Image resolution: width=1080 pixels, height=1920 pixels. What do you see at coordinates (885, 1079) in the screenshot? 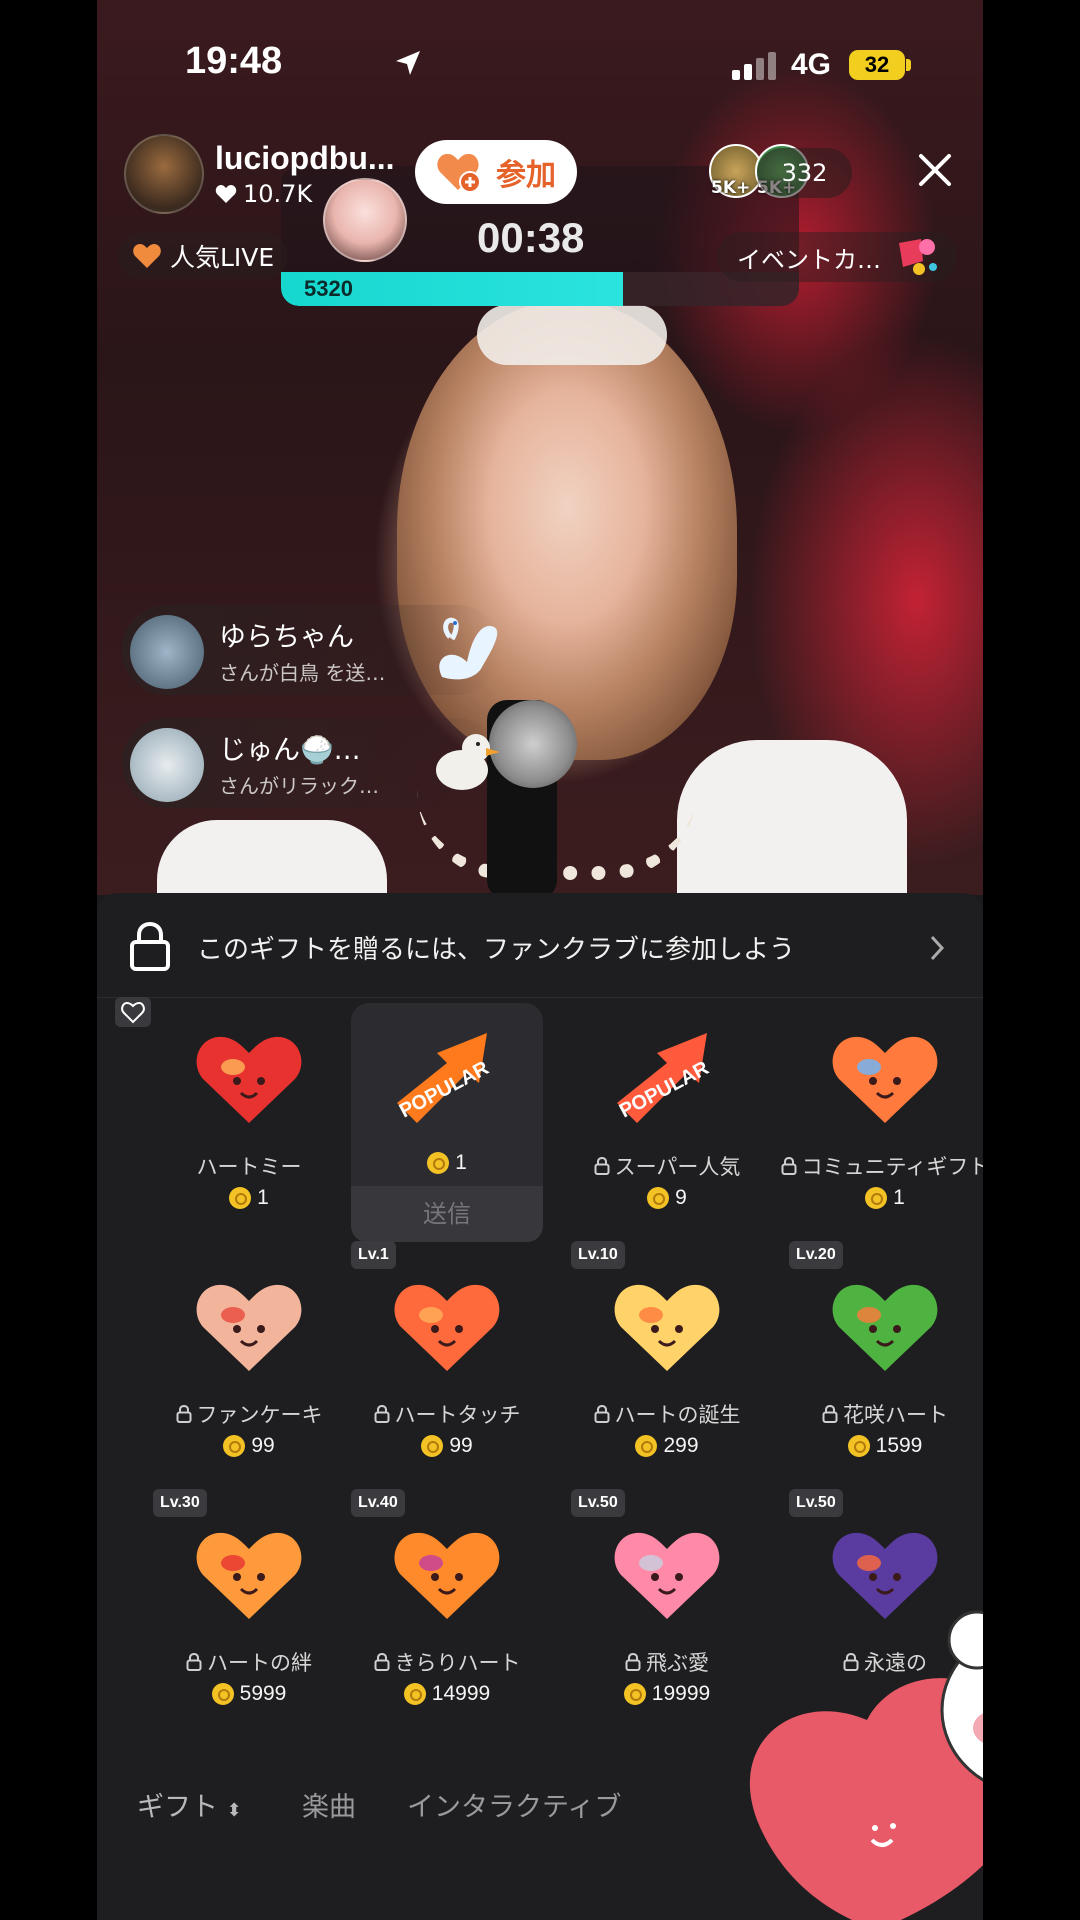
I see `community-gift-icon` at bounding box center [885, 1079].